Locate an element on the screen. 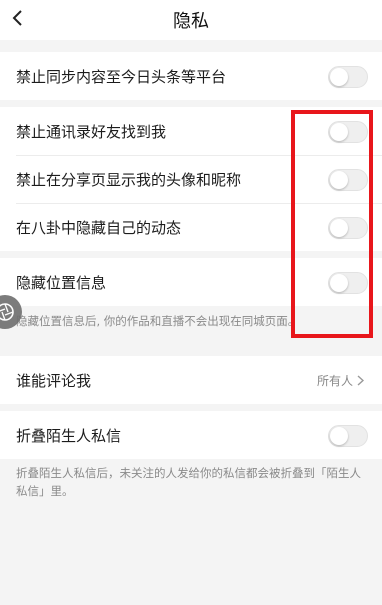 The image size is (382, 605). top-bar: 隐私 is located at coordinates (191, 20).